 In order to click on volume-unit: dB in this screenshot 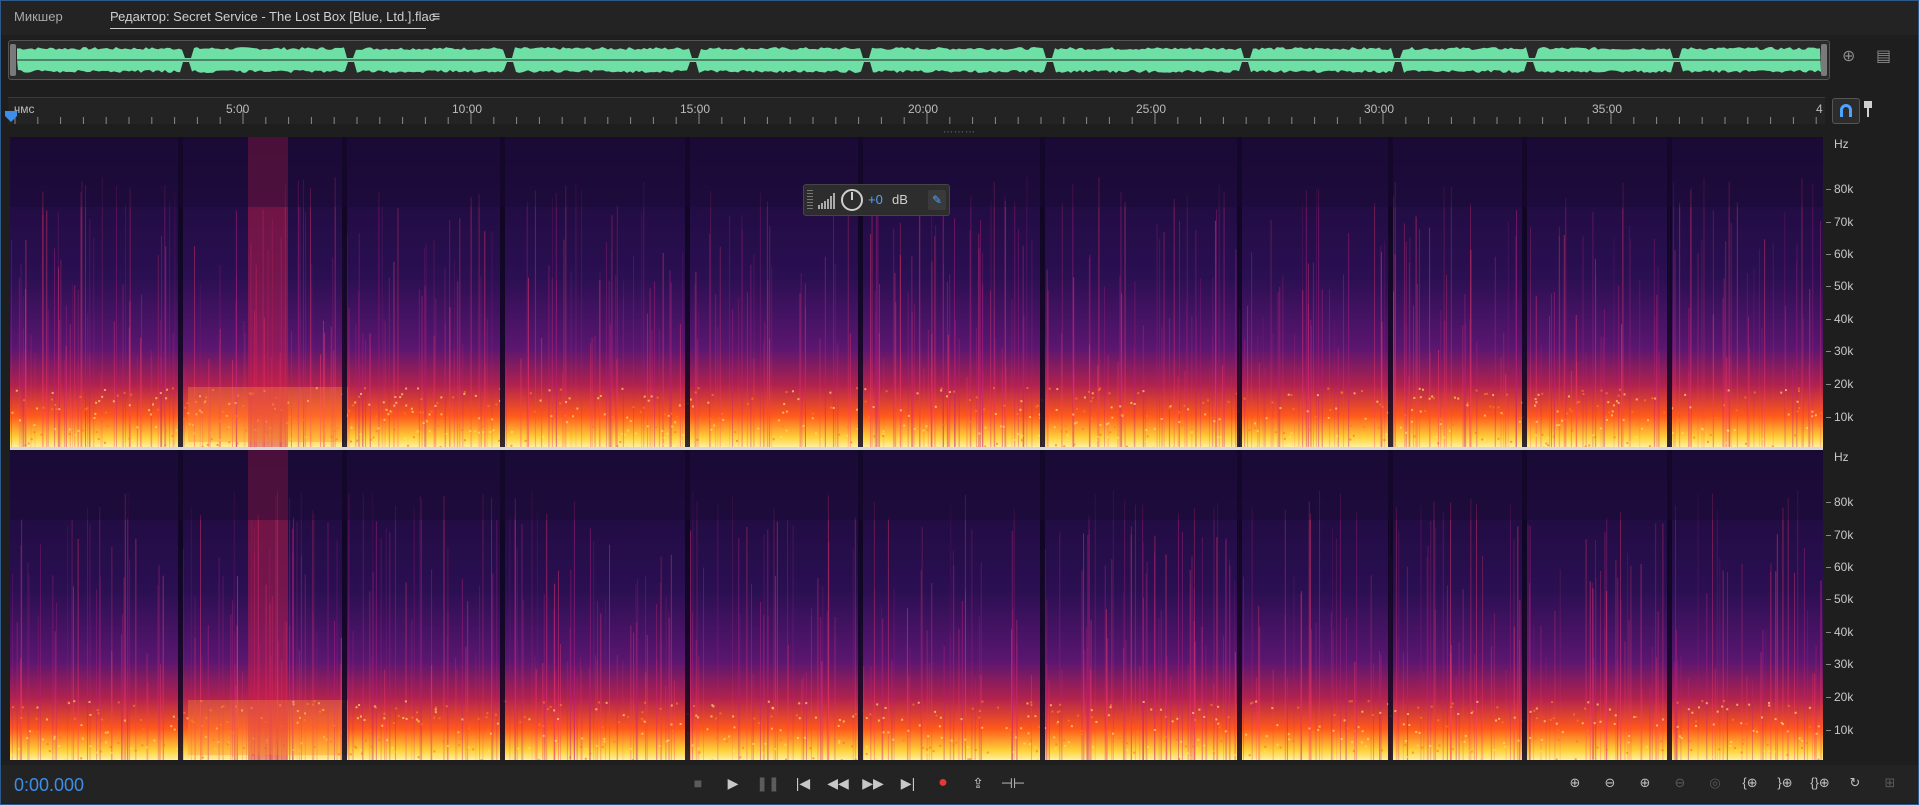, I will do `click(900, 199)`.